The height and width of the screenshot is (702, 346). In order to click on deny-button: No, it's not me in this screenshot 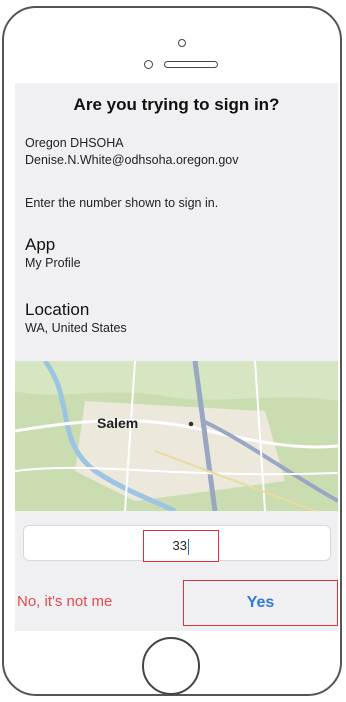, I will do `click(95, 602)`.